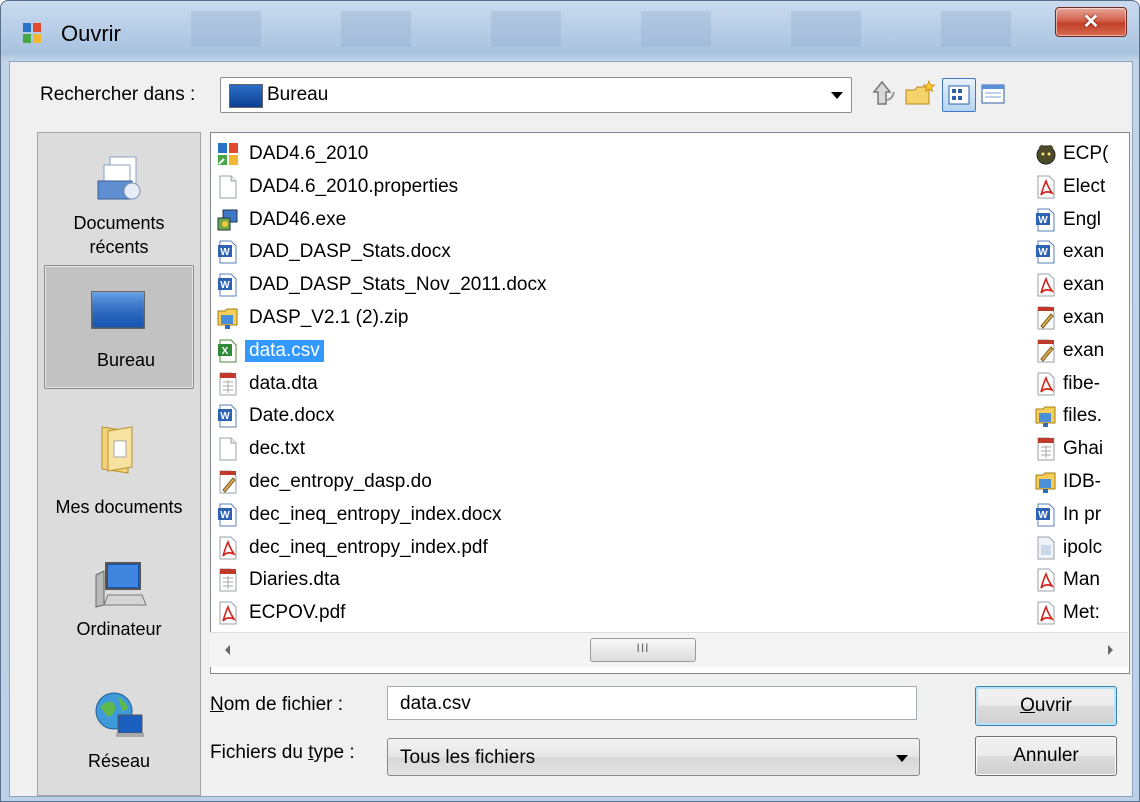  Describe the element at coordinates (463, 318) in the screenshot. I see `file-item: DASP_V2.1 (2).zip` at that location.